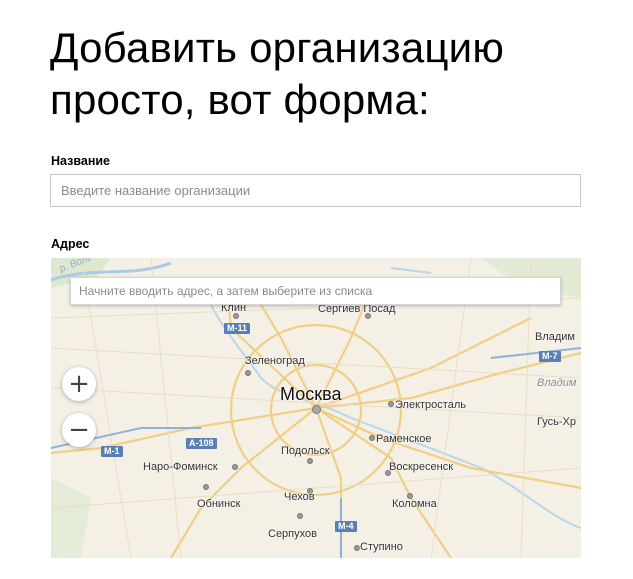  Describe the element at coordinates (311, 394) in the screenshot. I see `city-moscow: Москва` at that location.